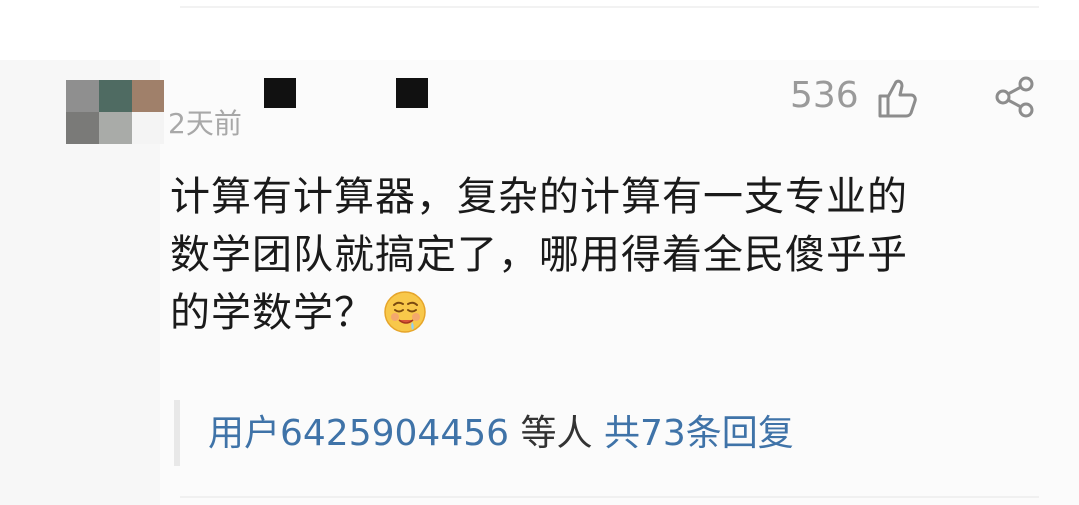 Image resolution: width=1079 pixels, height=505 pixels. Describe the element at coordinates (539, 255) in the screenshot. I see `comment-text-line: 数学团队就搞定了，哪用得着全民傻乎乎` at that location.